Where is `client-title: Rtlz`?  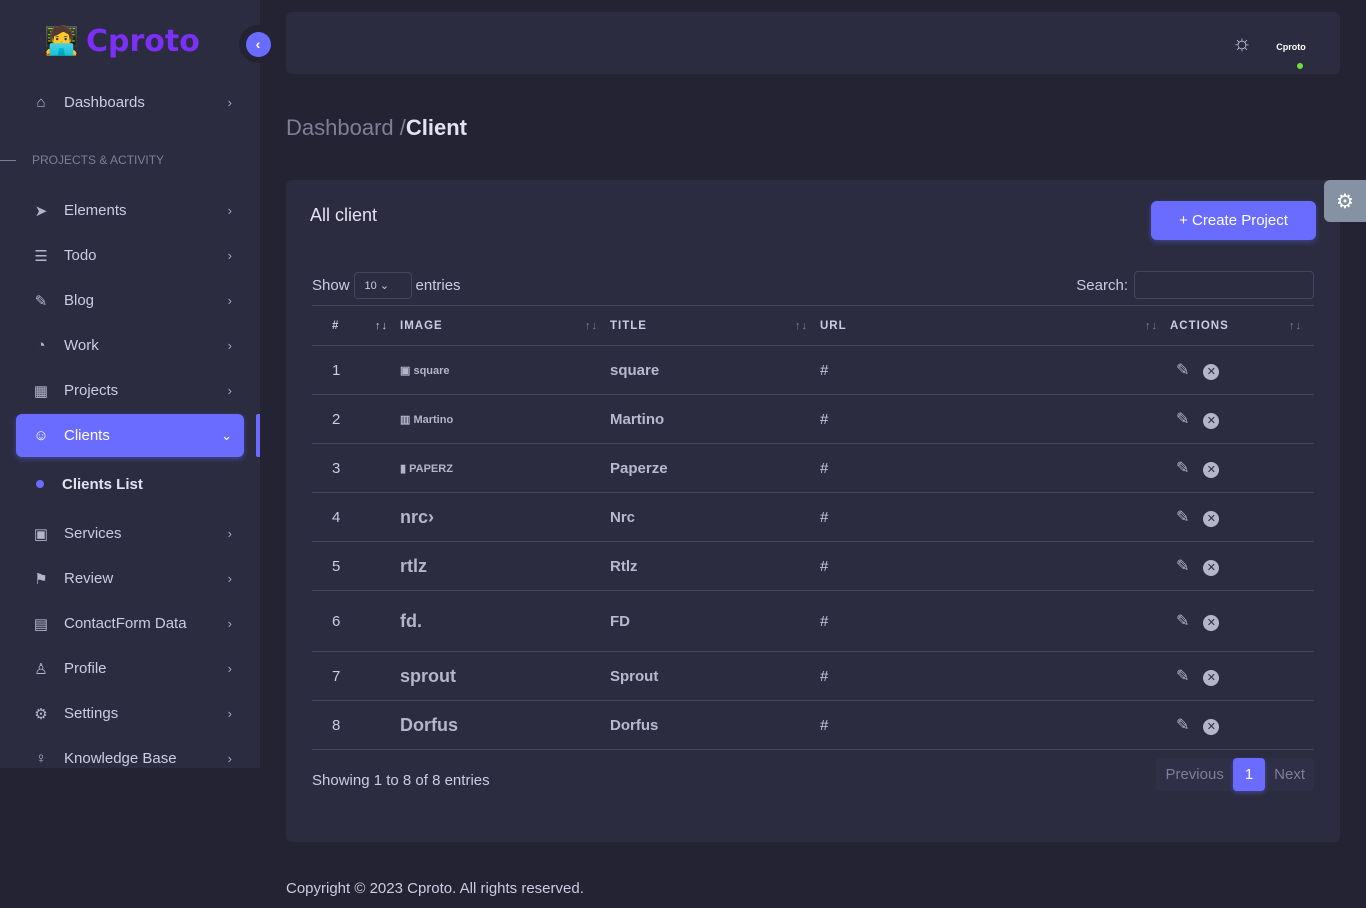
client-title: Rtlz is located at coordinates (715, 566).